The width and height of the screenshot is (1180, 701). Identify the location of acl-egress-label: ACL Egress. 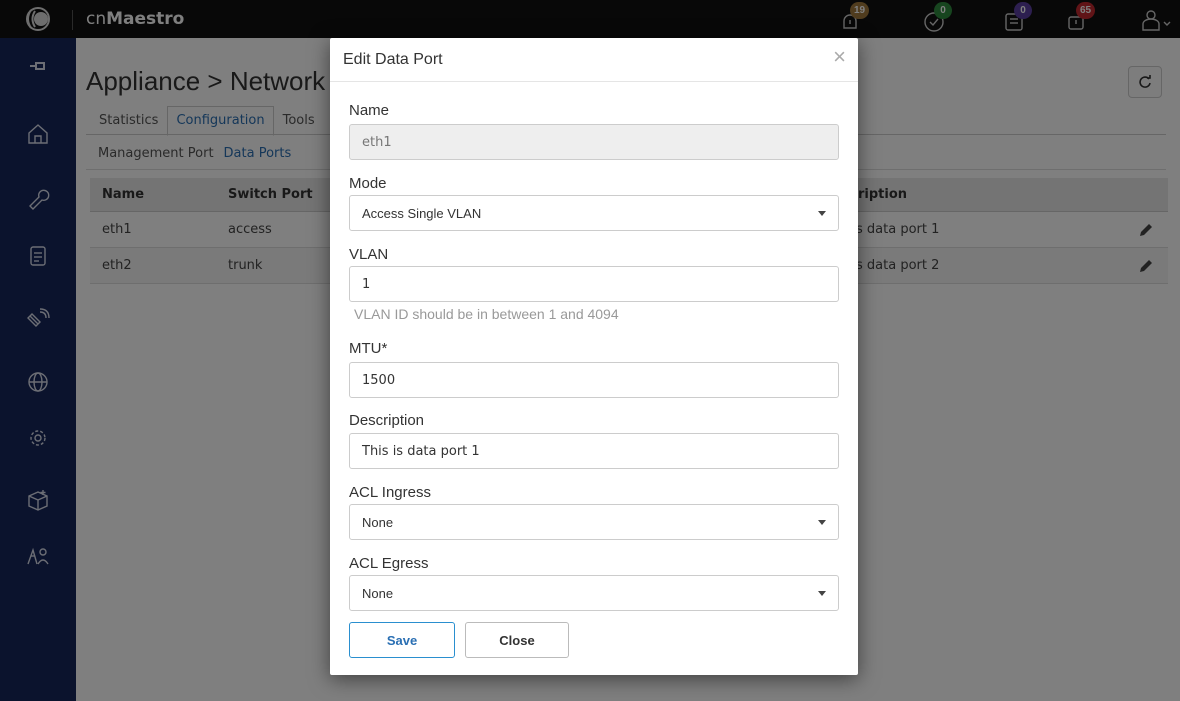
(389, 563).